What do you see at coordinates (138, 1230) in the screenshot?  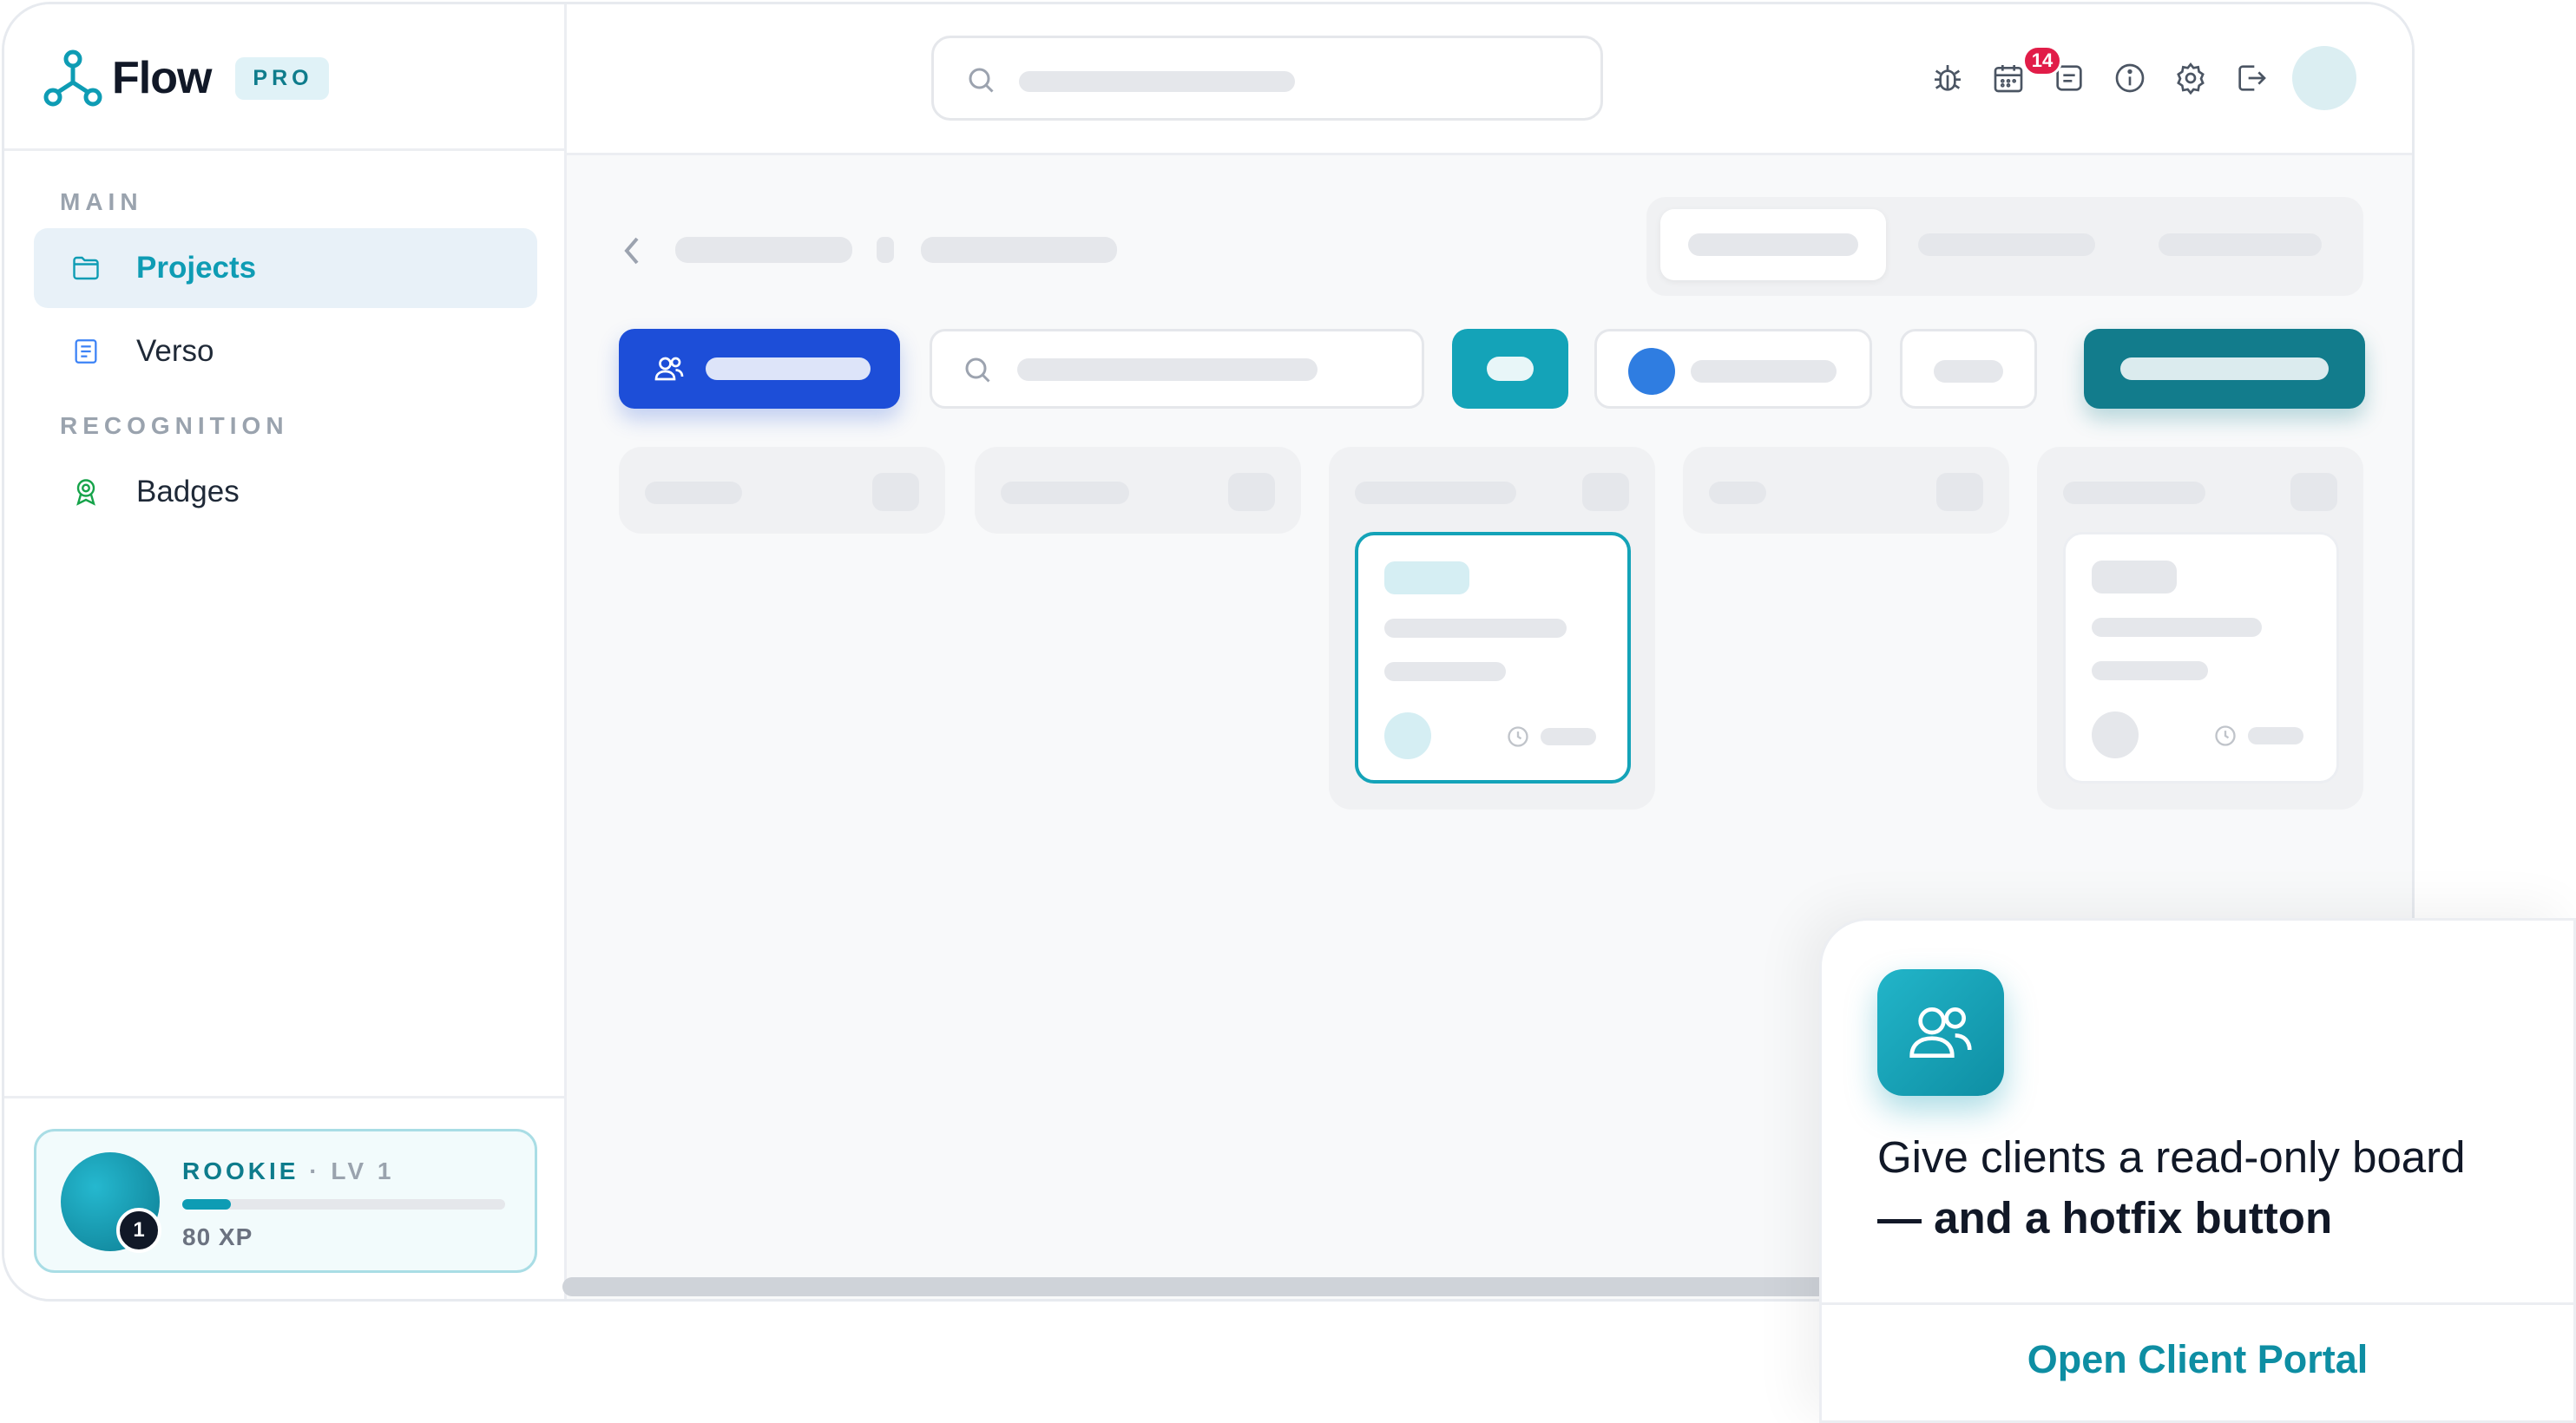 I see `level-badge: 1` at bounding box center [138, 1230].